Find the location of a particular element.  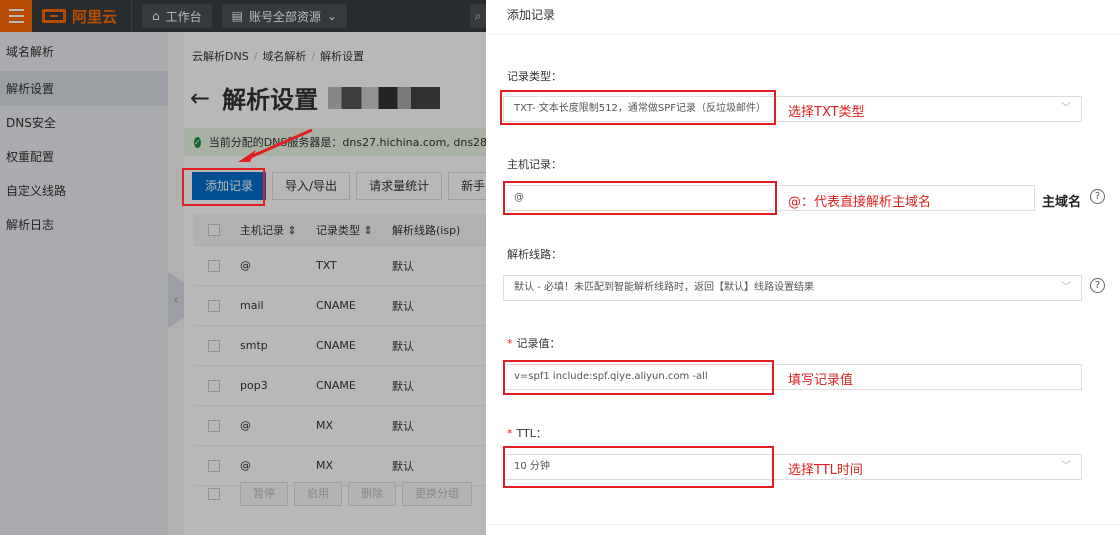

host-record-highlight is located at coordinates (640, 198).